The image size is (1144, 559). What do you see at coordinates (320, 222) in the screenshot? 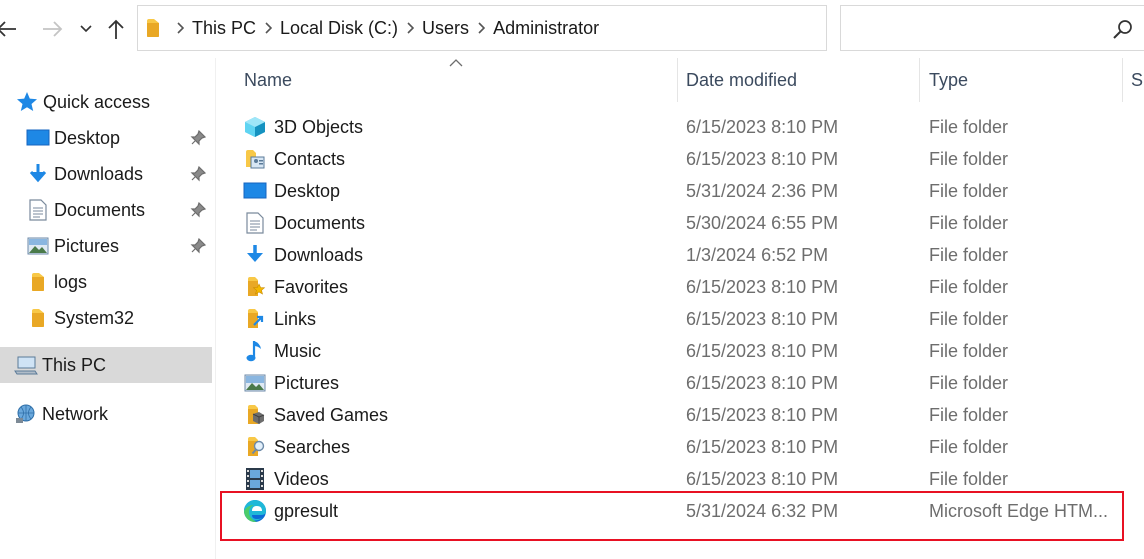
I see `file-name: Documents` at bounding box center [320, 222].